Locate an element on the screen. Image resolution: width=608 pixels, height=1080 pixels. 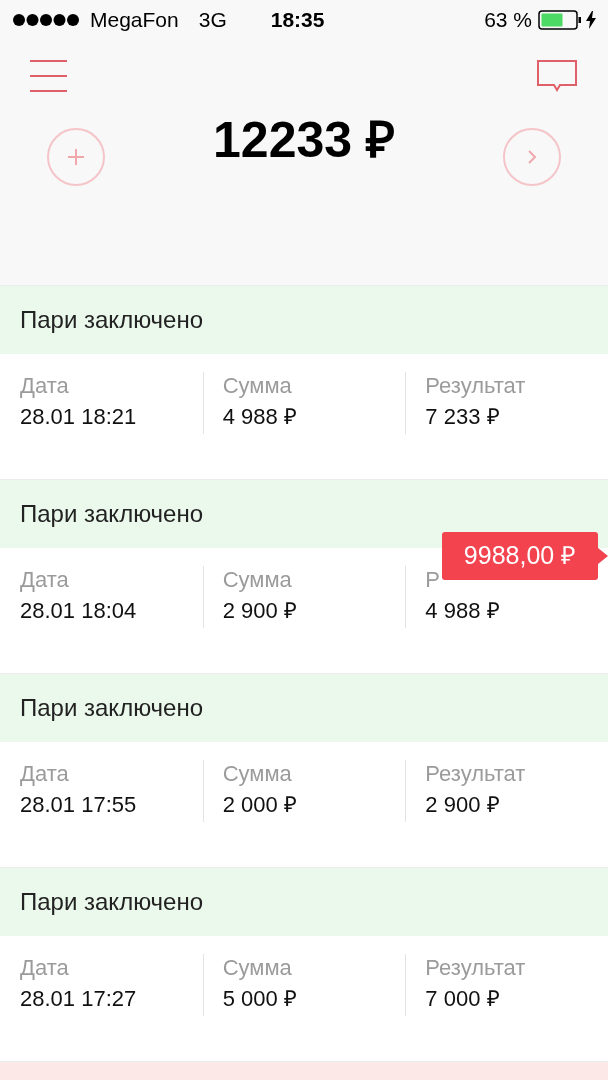
chevron-right-icon is located at coordinates (532, 157).